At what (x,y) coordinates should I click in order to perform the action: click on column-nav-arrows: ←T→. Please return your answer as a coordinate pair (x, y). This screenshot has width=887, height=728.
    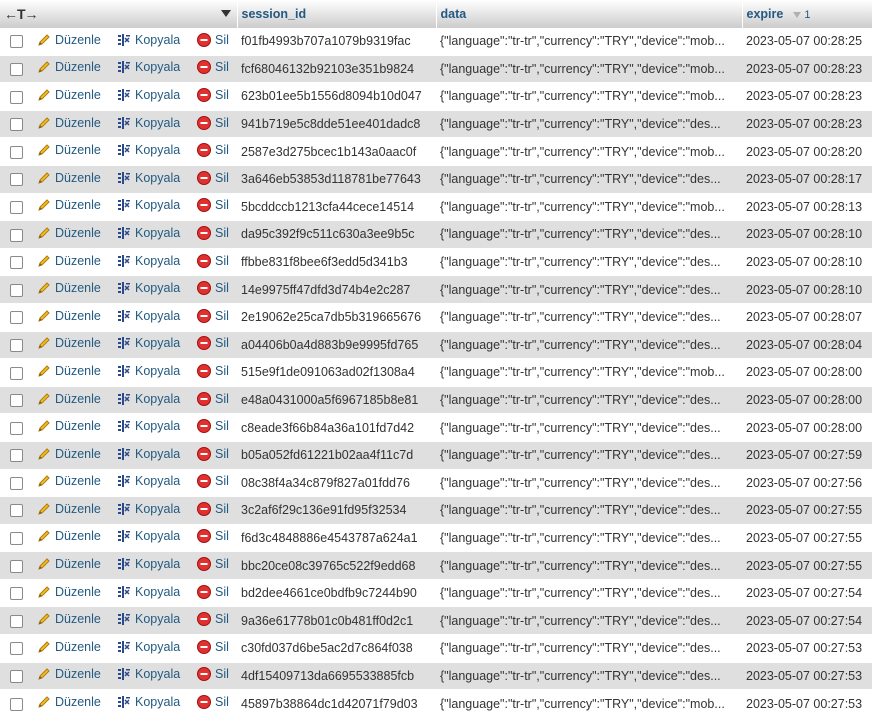
    Looking at the image, I should click on (21, 14).